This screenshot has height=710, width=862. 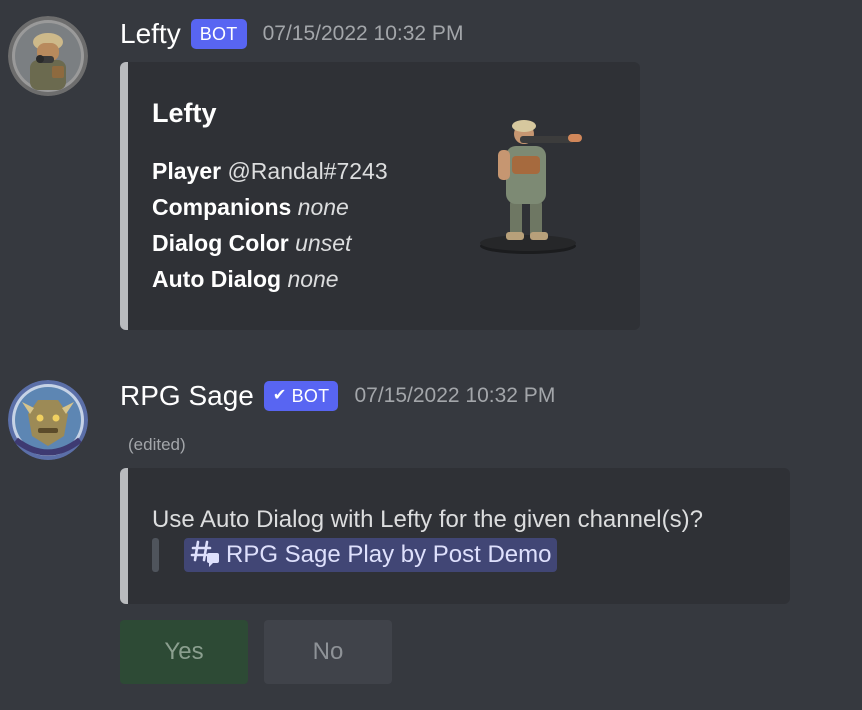 I want to click on embed-field-companions: Companions none, so click(x=250, y=207).